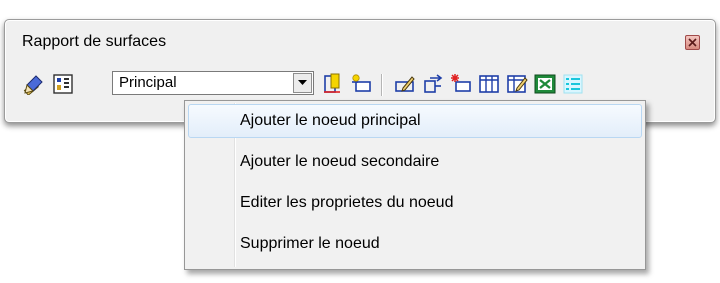 This screenshot has height=283, width=720. I want to click on menu-item-edit-node-properties: Editer les proprietes du noeud, so click(415, 203).